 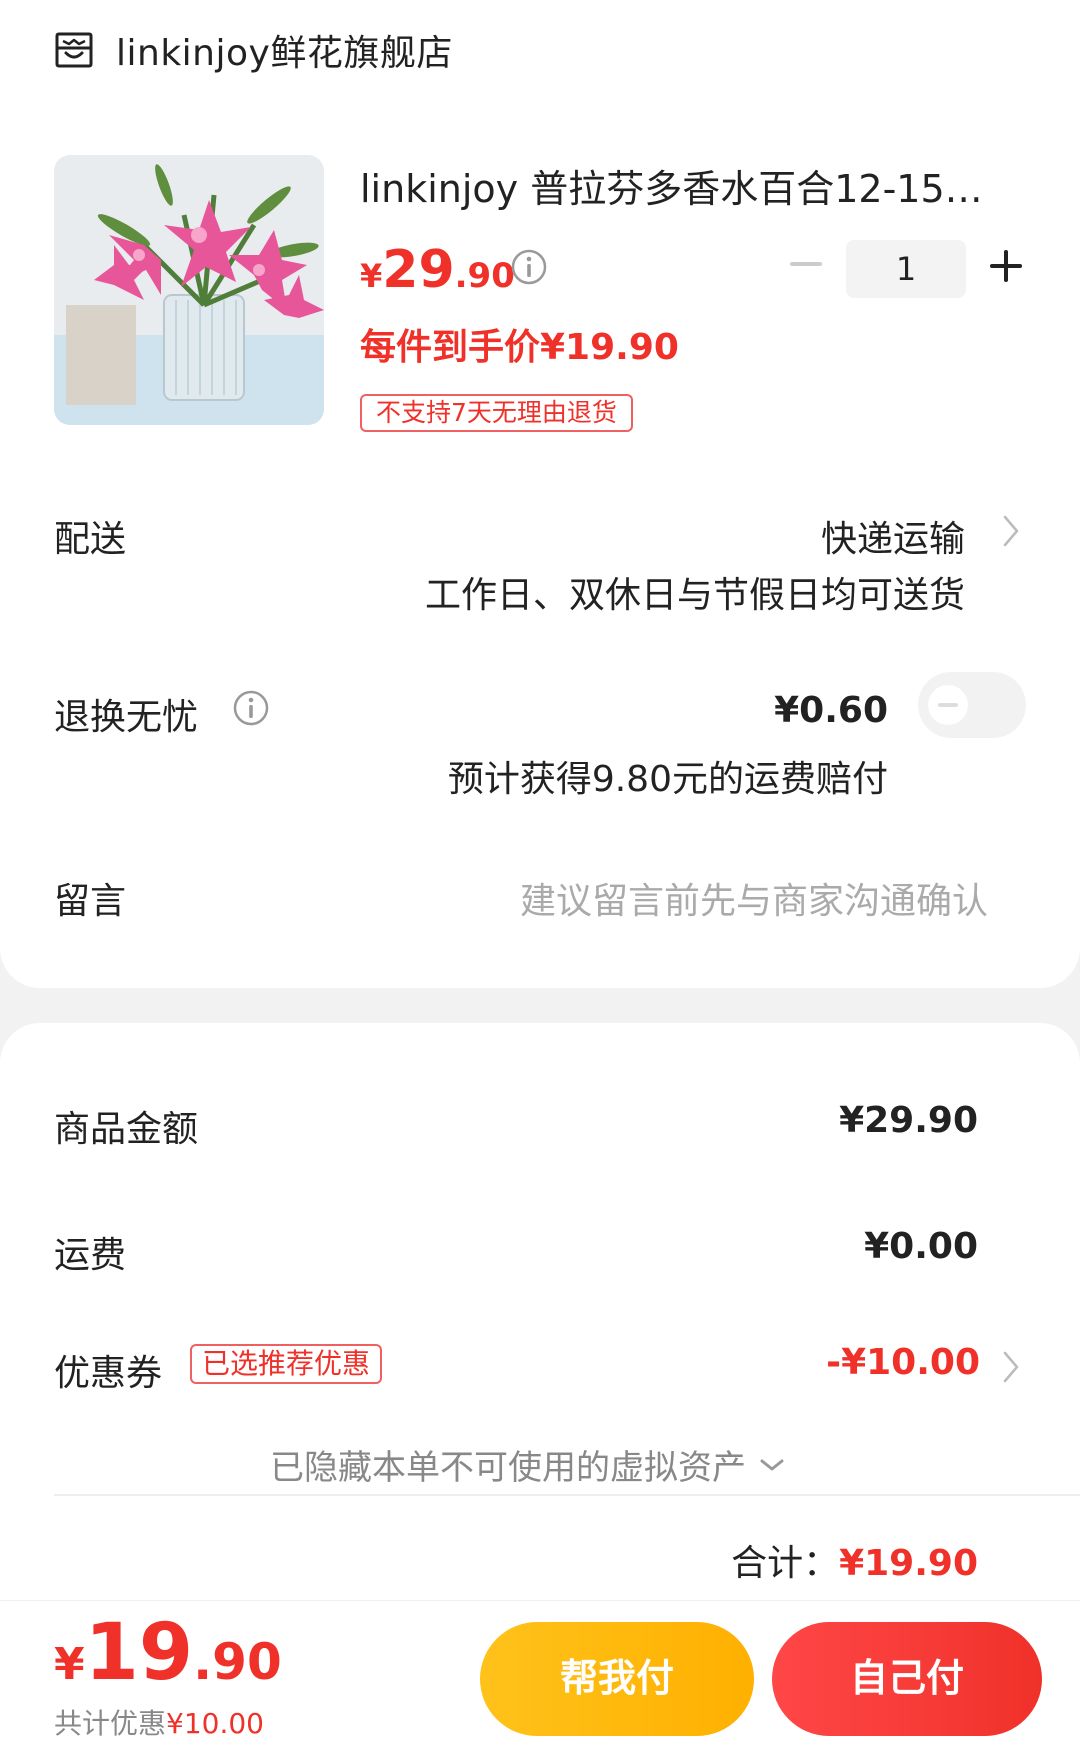 I want to click on shipping-label: 运费, so click(x=90, y=1255).